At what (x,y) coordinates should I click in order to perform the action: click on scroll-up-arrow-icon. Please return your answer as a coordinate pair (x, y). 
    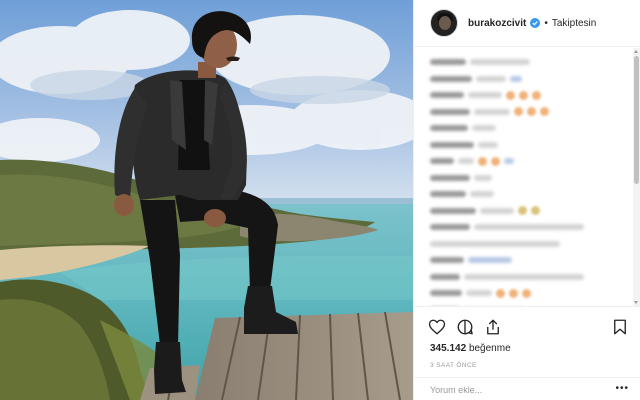
    Looking at the image, I should click on (636, 51).